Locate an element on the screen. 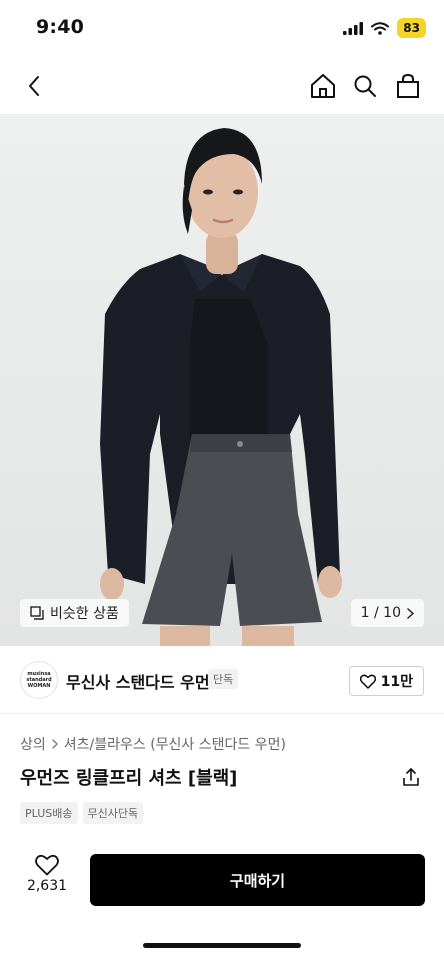 This screenshot has width=444, height=961. back-button is located at coordinates (34, 86).